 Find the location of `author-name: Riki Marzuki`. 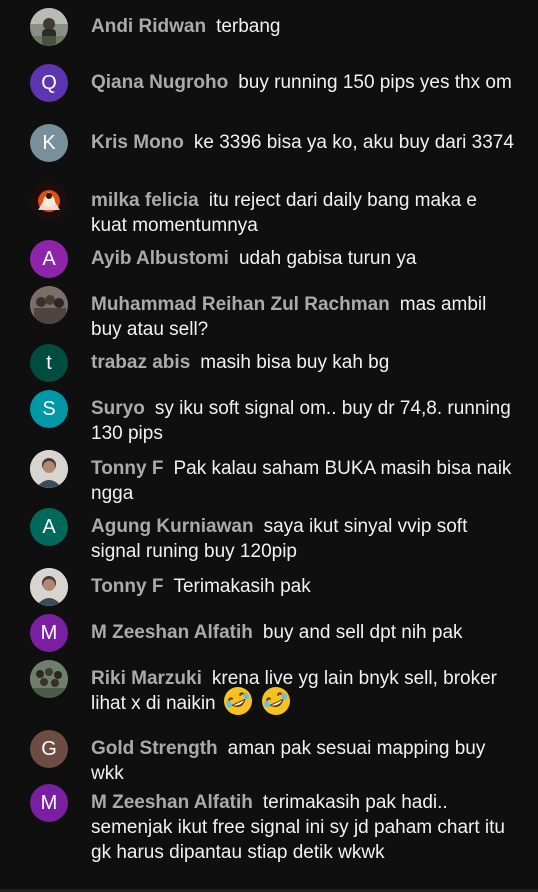

author-name: Riki Marzuki is located at coordinates (146, 678).